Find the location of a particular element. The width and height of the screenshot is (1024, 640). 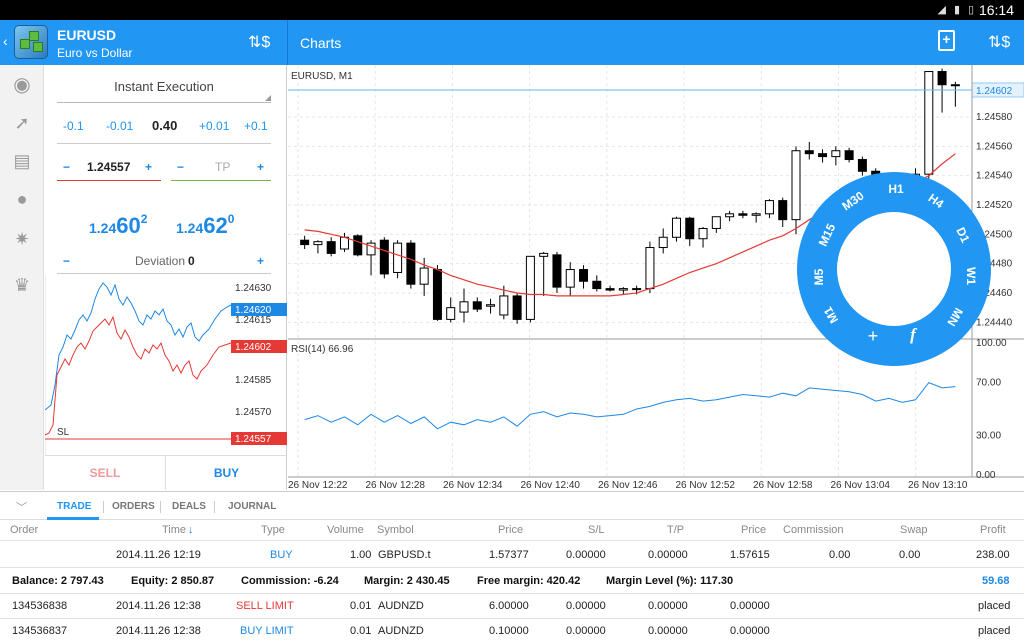

cell-current-price: 0.00000 is located at coordinates (750, 606).